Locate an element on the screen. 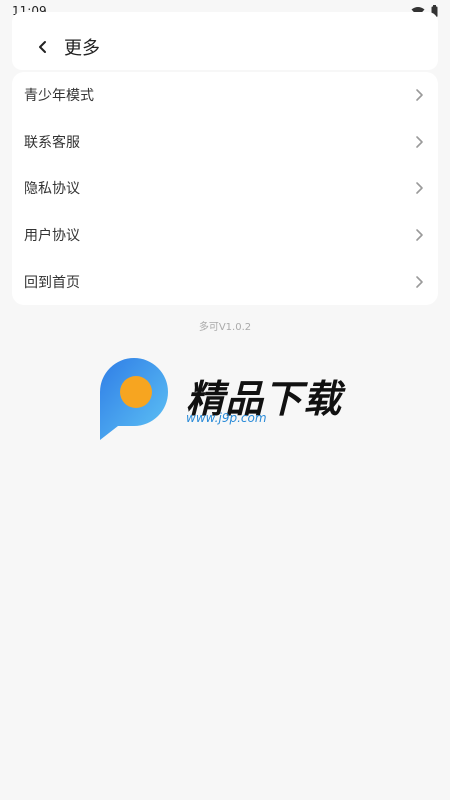  header: 更多 is located at coordinates (225, 41).